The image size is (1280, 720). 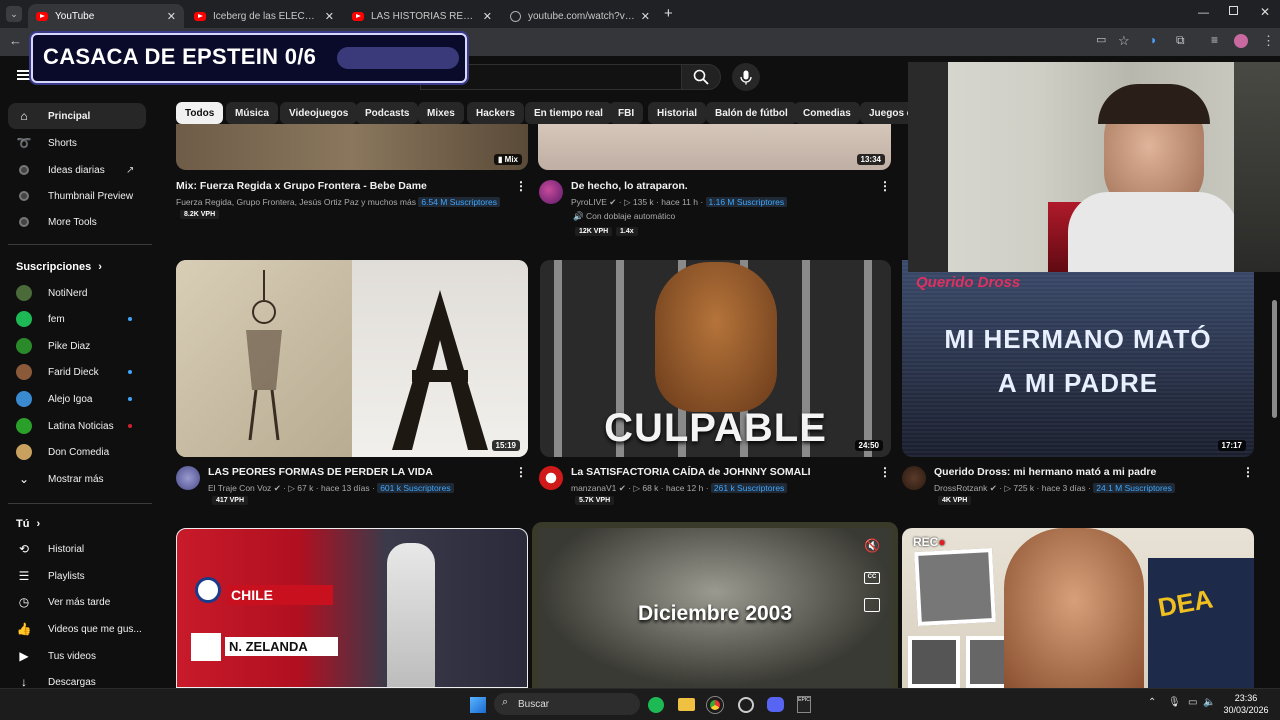 What do you see at coordinates (668, 13) in the screenshot?
I see `new-tab-button: +` at bounding box center [668, 13].